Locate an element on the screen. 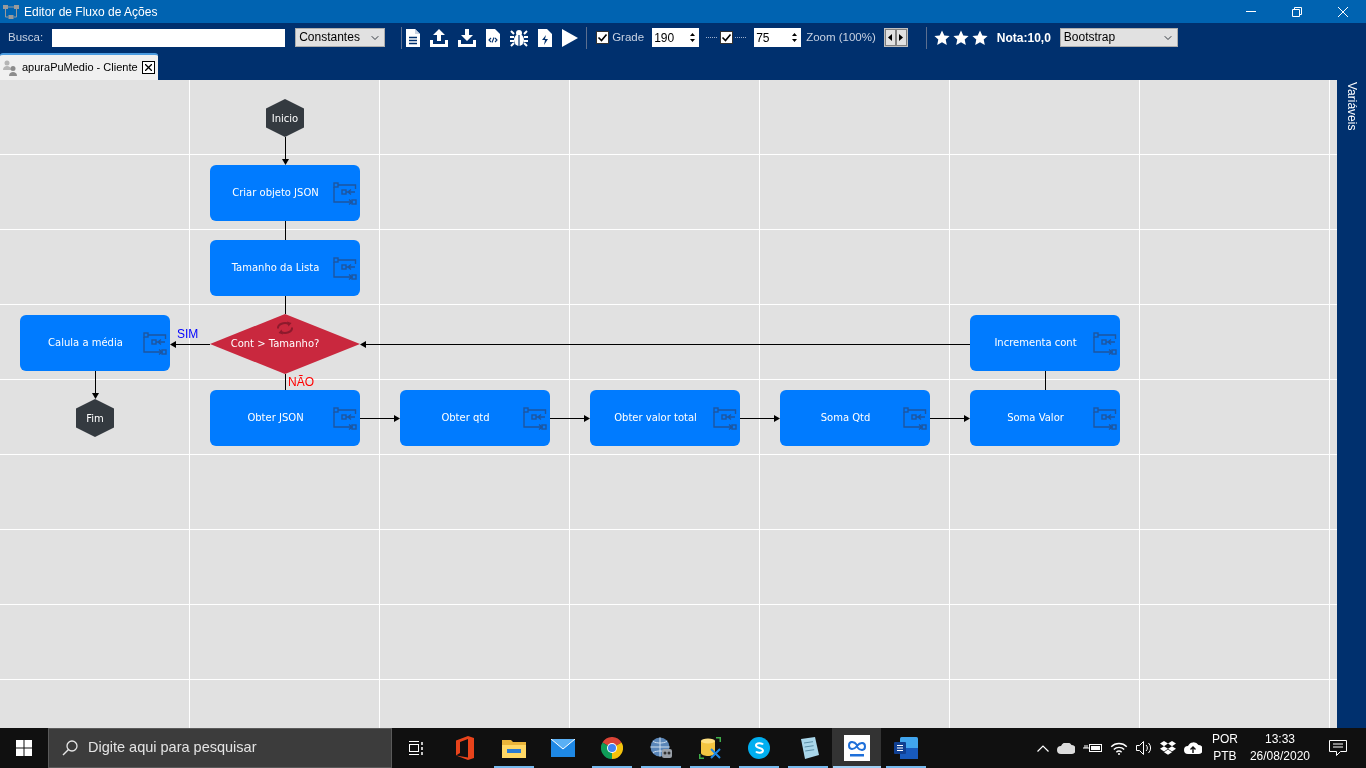  terminal-node: Fim is located at coordinates (95, 418).